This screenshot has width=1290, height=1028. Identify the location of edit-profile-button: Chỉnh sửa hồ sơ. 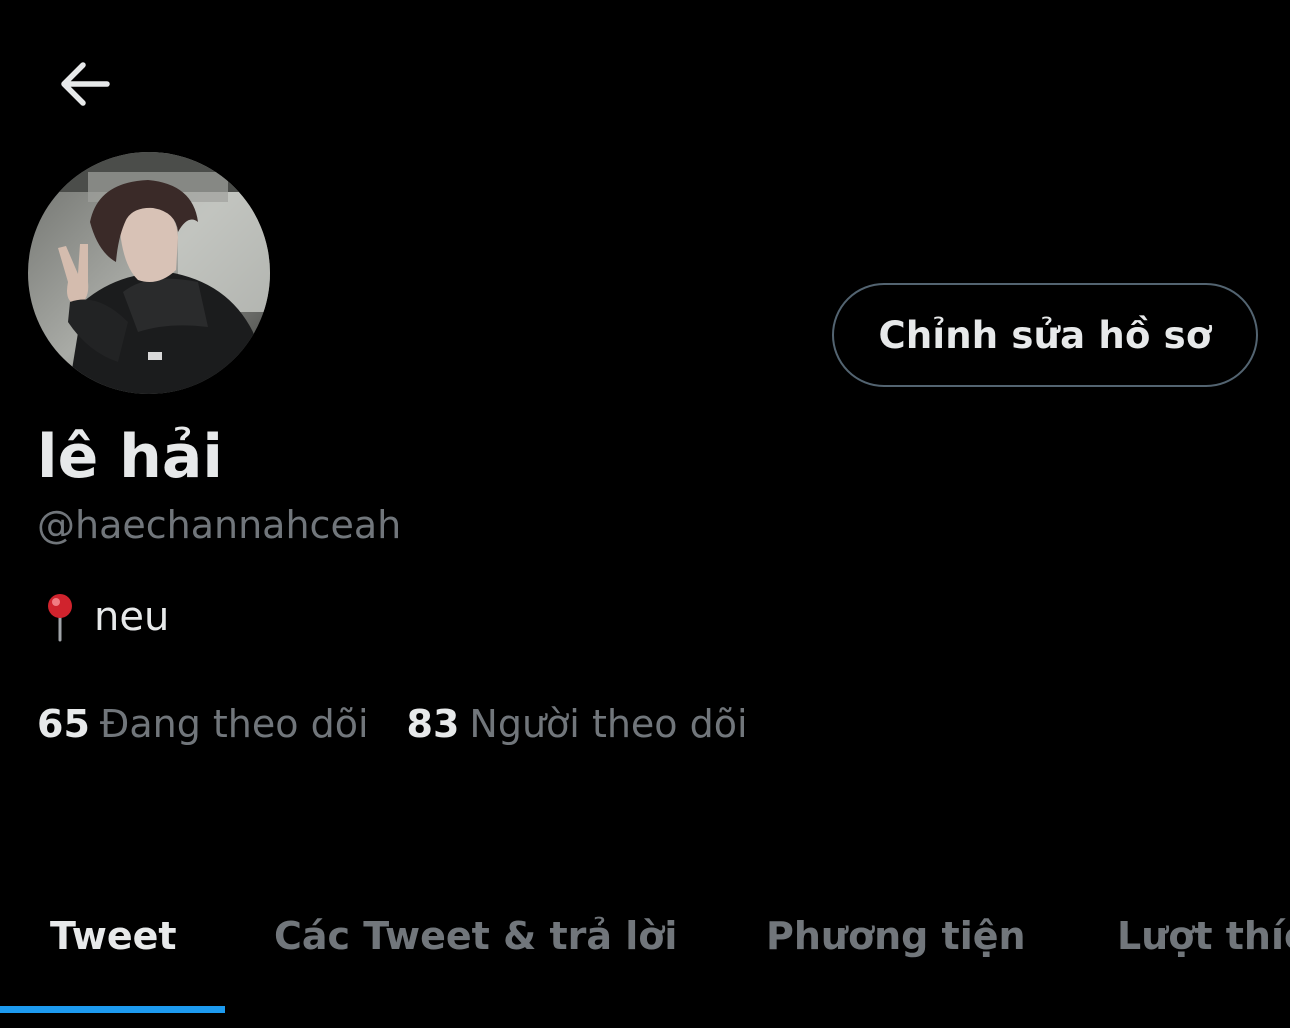
(1045, 335).